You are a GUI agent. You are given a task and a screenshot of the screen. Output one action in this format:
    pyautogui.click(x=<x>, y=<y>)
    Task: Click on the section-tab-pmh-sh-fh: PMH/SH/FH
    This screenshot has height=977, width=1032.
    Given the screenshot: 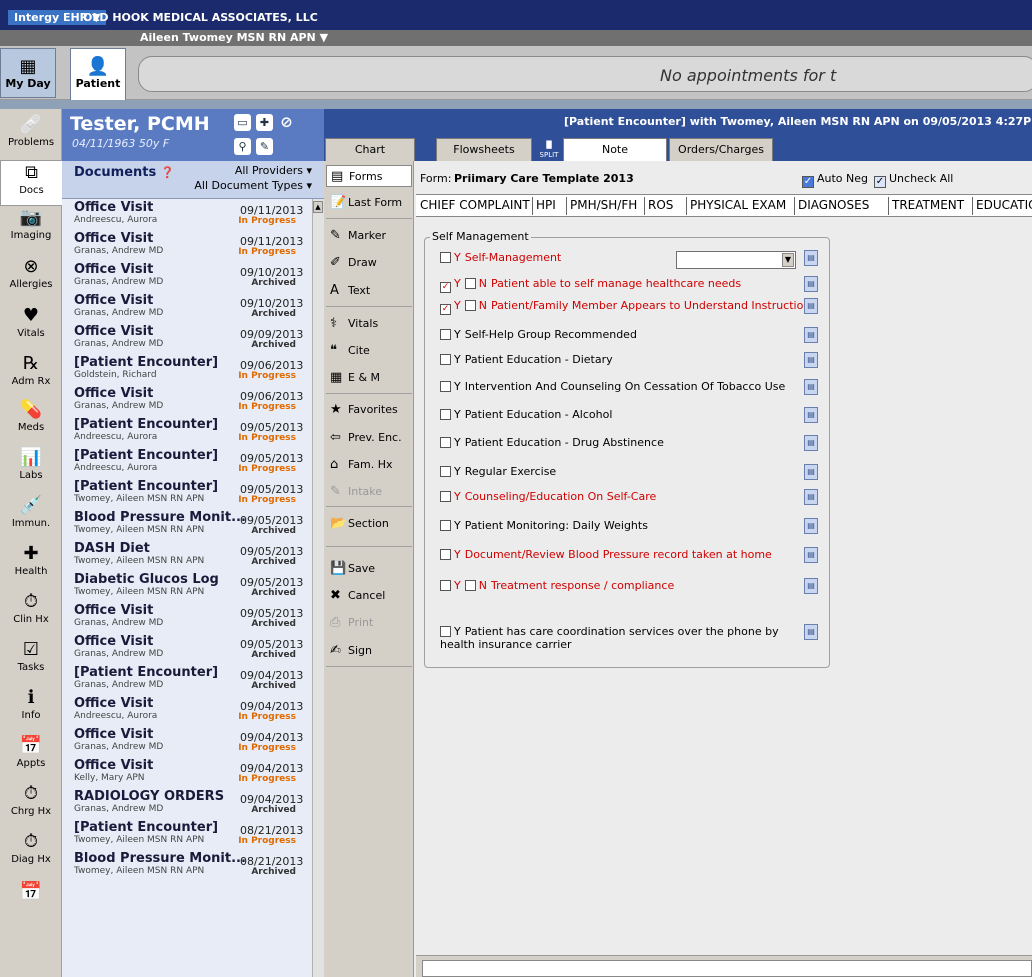 What is the action you would take?
    pyautogui.click(x=603, y=205)
    